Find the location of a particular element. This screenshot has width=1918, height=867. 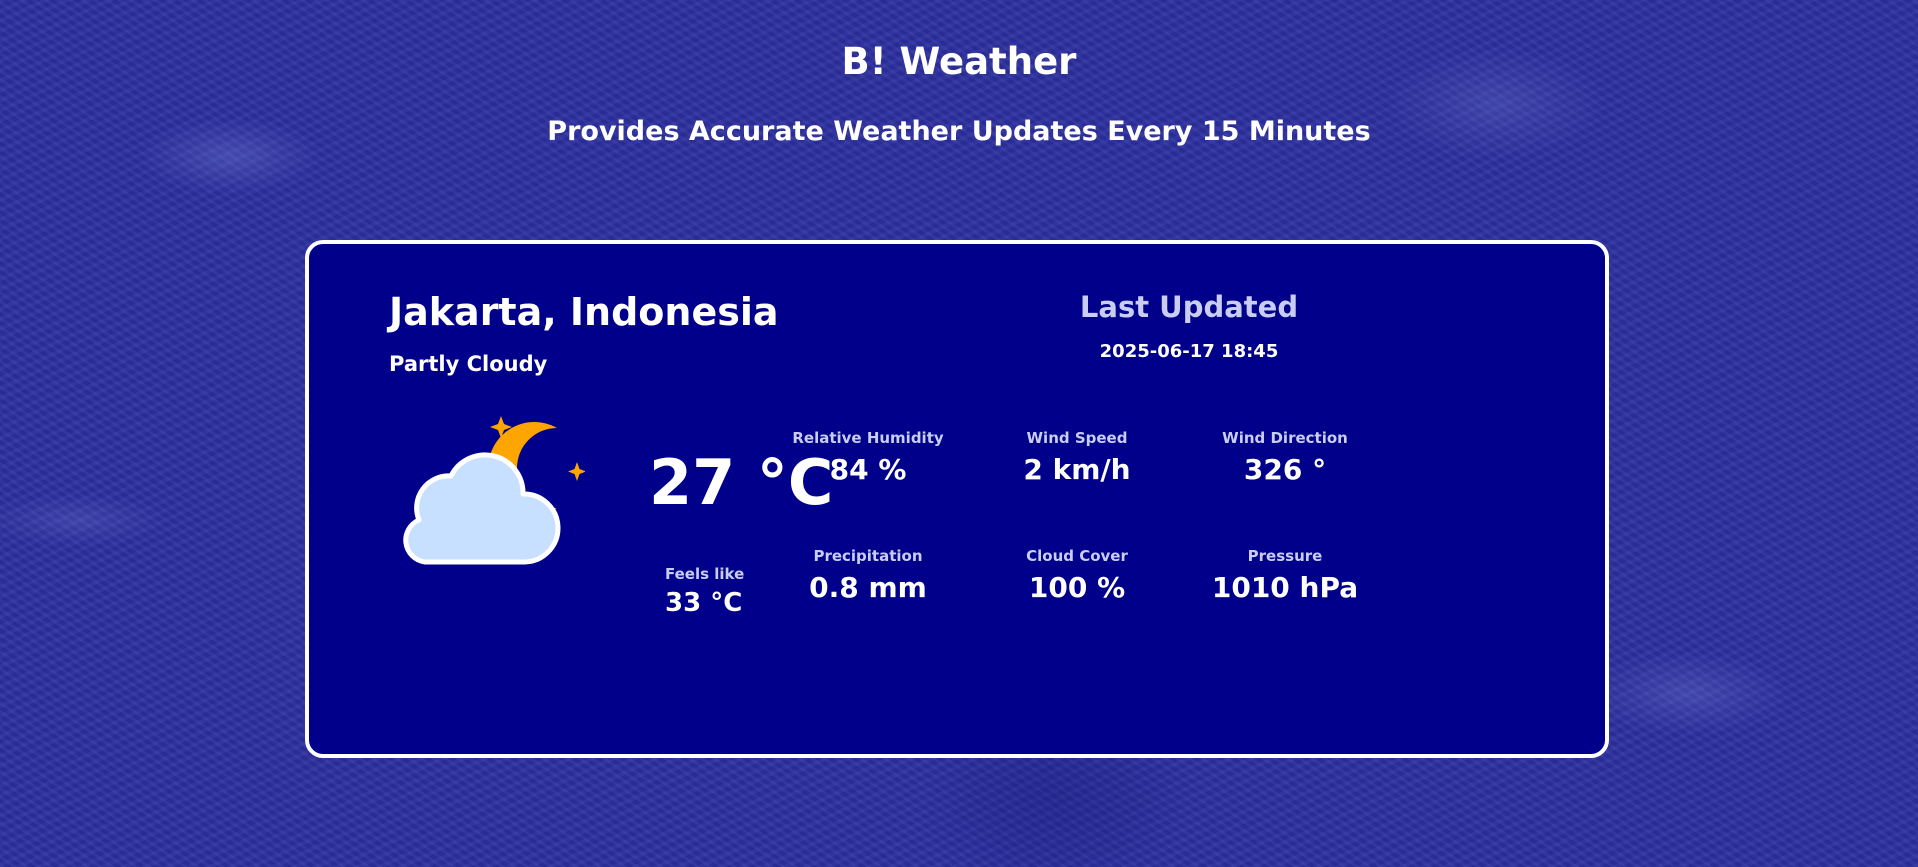

stat-relative-humidity: Relative Humidity 84 % is located at coordinates (868, 458).